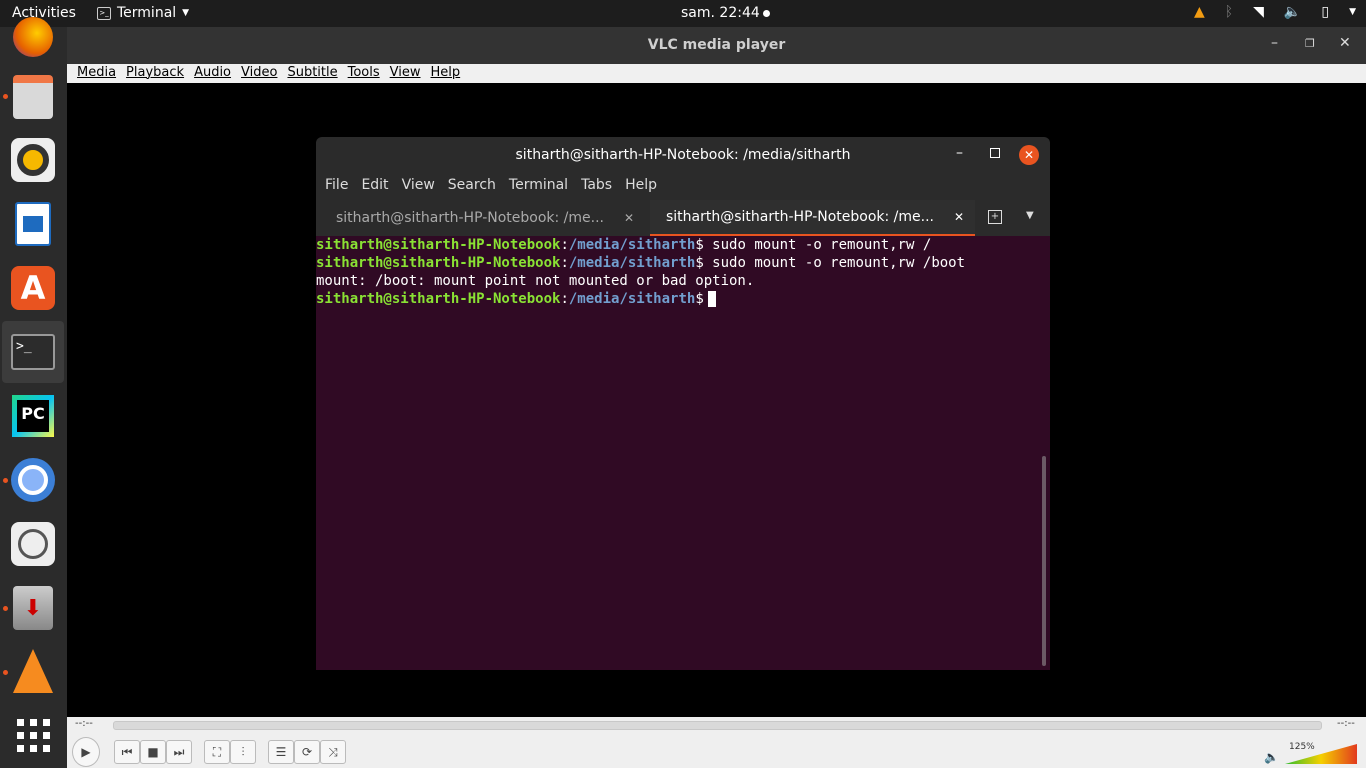  I want to click on vlc-icon, so click(33, 671).